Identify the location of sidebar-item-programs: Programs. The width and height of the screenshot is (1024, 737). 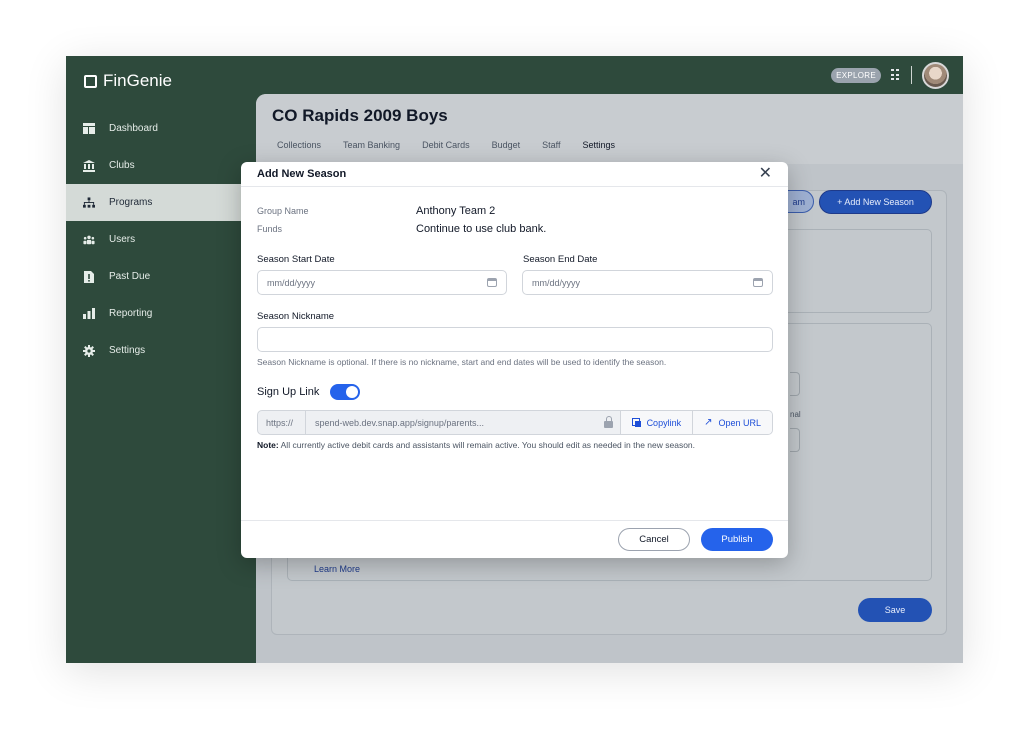
(161, 202).